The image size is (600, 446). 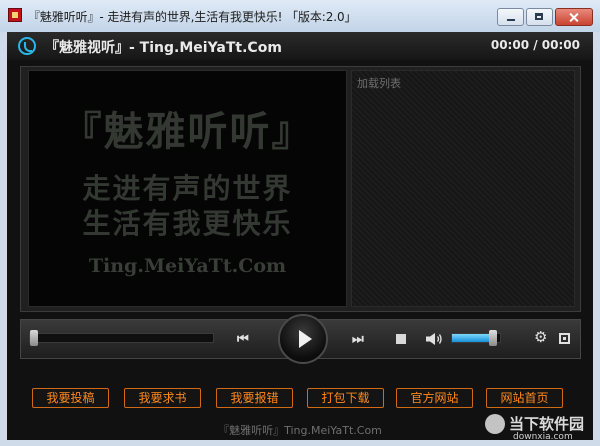 I want to click on title-bar: 『魅雅听听』- 走进有声的世界,生活有我更快乐! 「版本:2.0」, so click(x=300, y=16).